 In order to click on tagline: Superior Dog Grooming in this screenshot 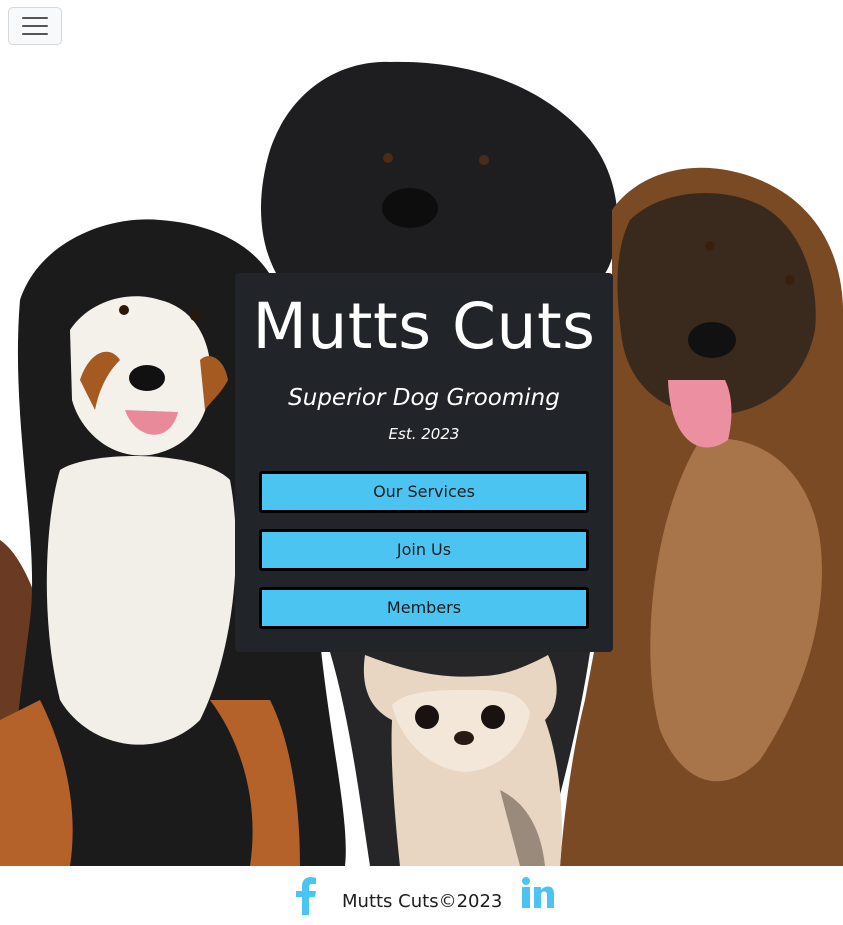, I will do `click(424, 398)`.